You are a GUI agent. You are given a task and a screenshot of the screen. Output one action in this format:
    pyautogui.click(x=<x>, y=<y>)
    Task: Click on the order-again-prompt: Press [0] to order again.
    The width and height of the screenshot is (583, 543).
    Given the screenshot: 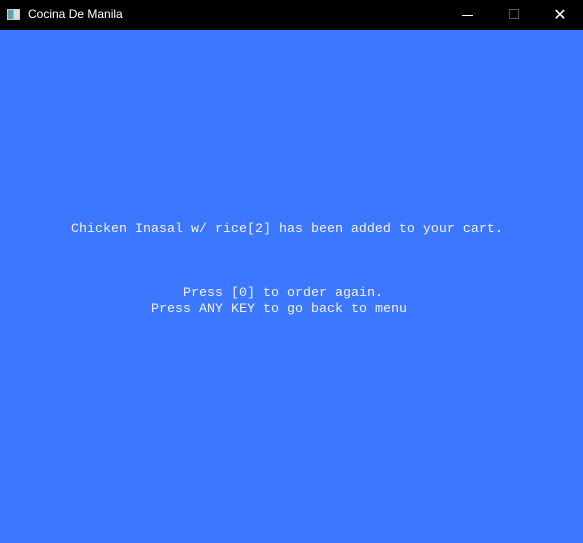 What is the action you would take?
    pyautogui.click(x=283, y=293)
    